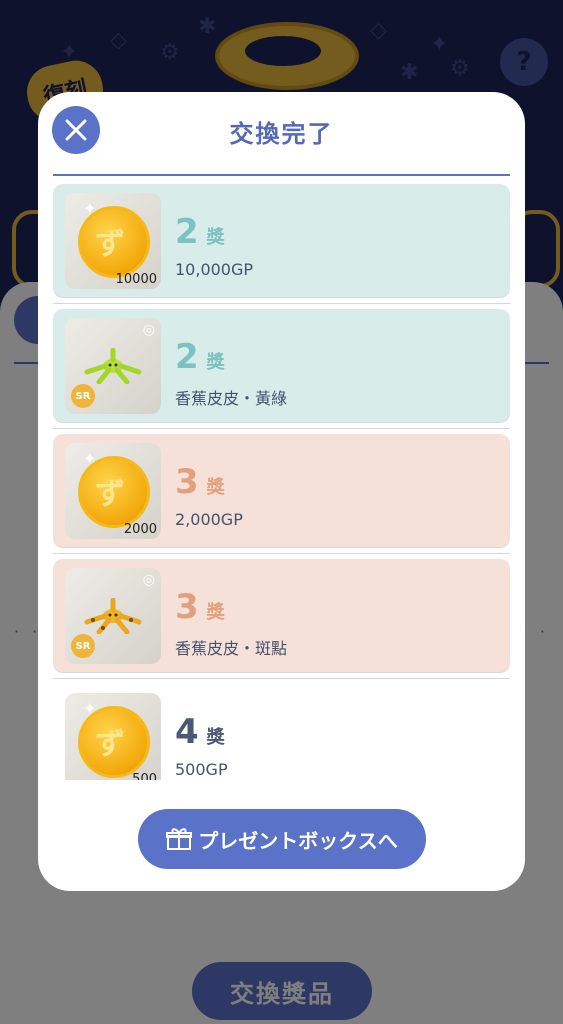  I want to click on reward-item: ◎ SR 3 獎 香蕉皮皮・斑點, so click(281, 619).